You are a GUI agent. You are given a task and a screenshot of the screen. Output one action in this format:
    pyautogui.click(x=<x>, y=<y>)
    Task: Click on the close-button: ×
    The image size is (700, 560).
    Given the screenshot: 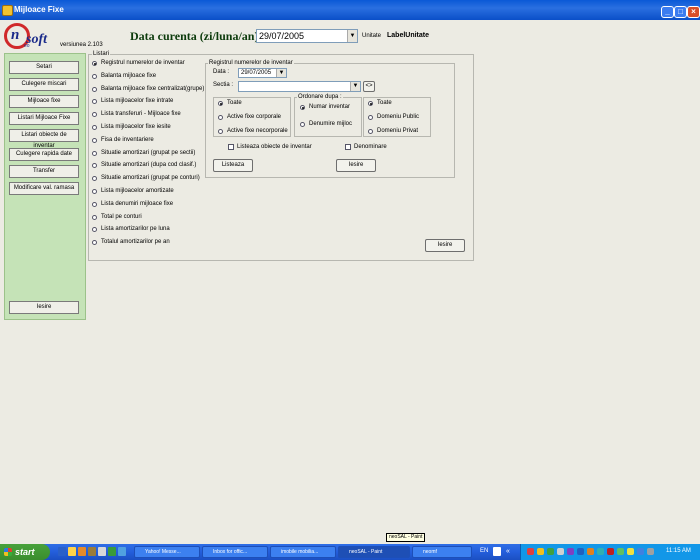 What is the action you would take?
    pyautogui.click(x=693, y=12)
    